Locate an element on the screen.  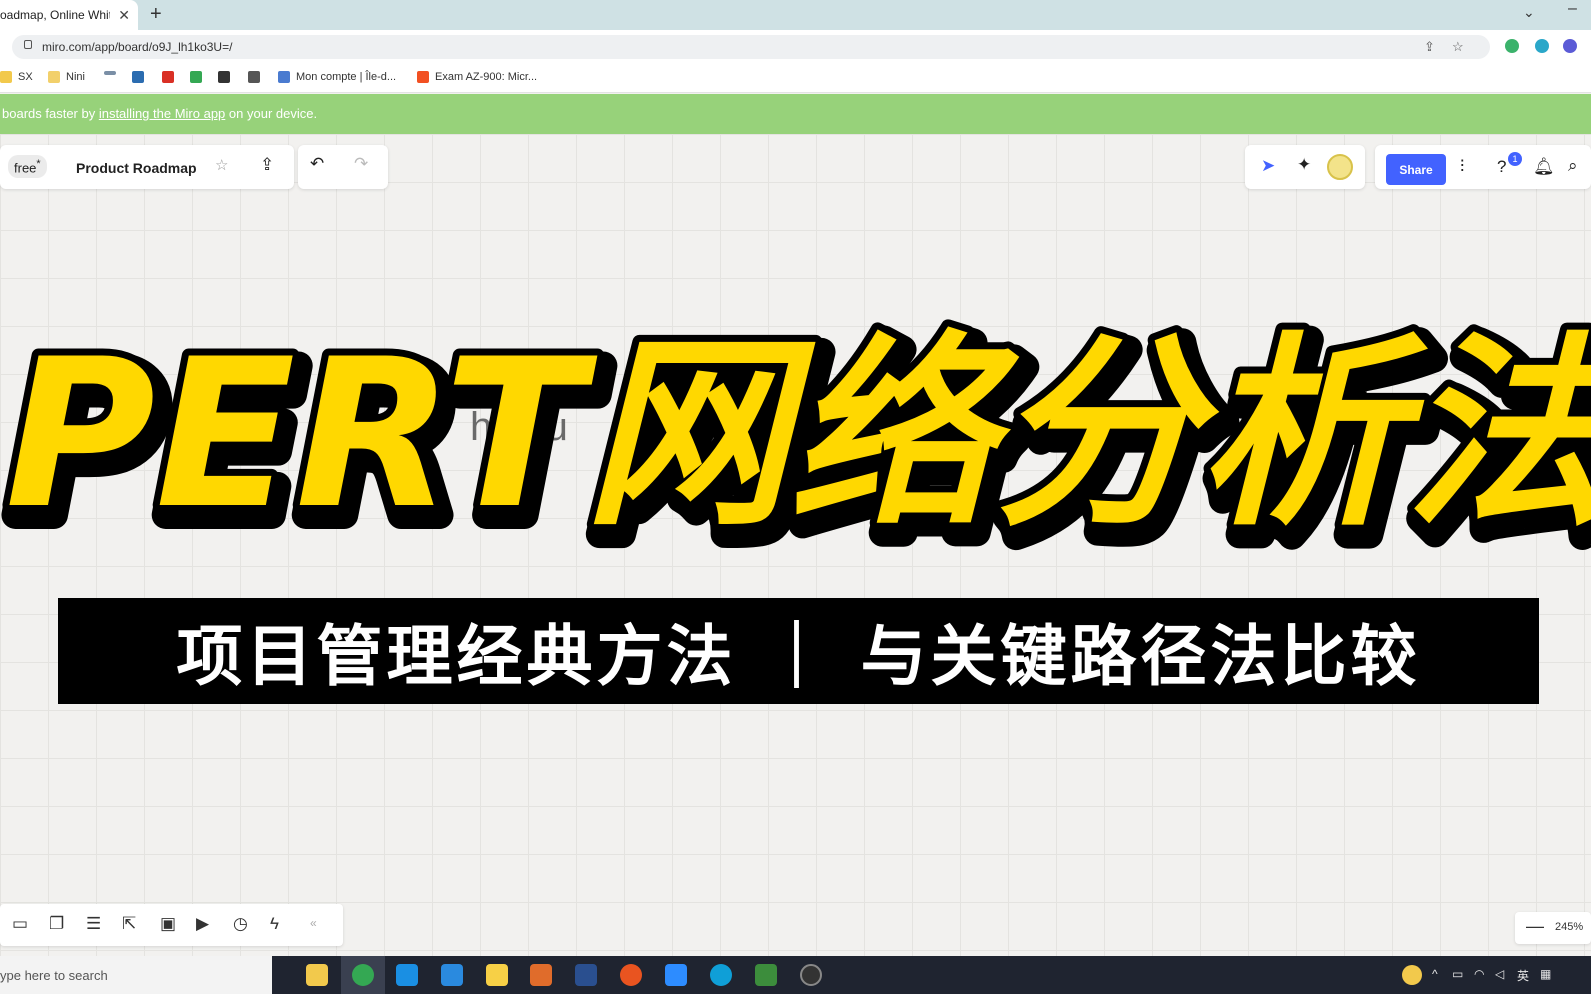
bookmark-drive is located at coordinates (196, 77).